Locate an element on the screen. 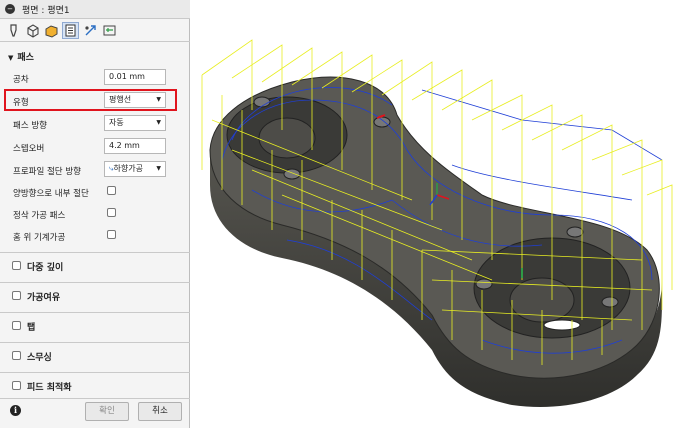 Image resolution: width=687 pixels, height=428 pixels. cancel-button: 취소 is located at coordinates (160, 411).